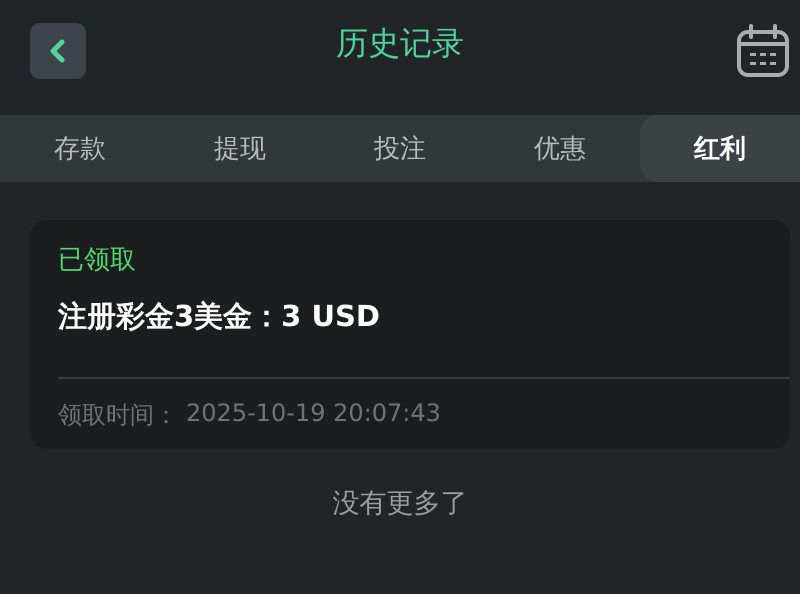  What do you see at coordinates (313, 414) in the screenshot?
I see `time-value: 2025-10-19 20:07:43` at bounding box center [313, 414].